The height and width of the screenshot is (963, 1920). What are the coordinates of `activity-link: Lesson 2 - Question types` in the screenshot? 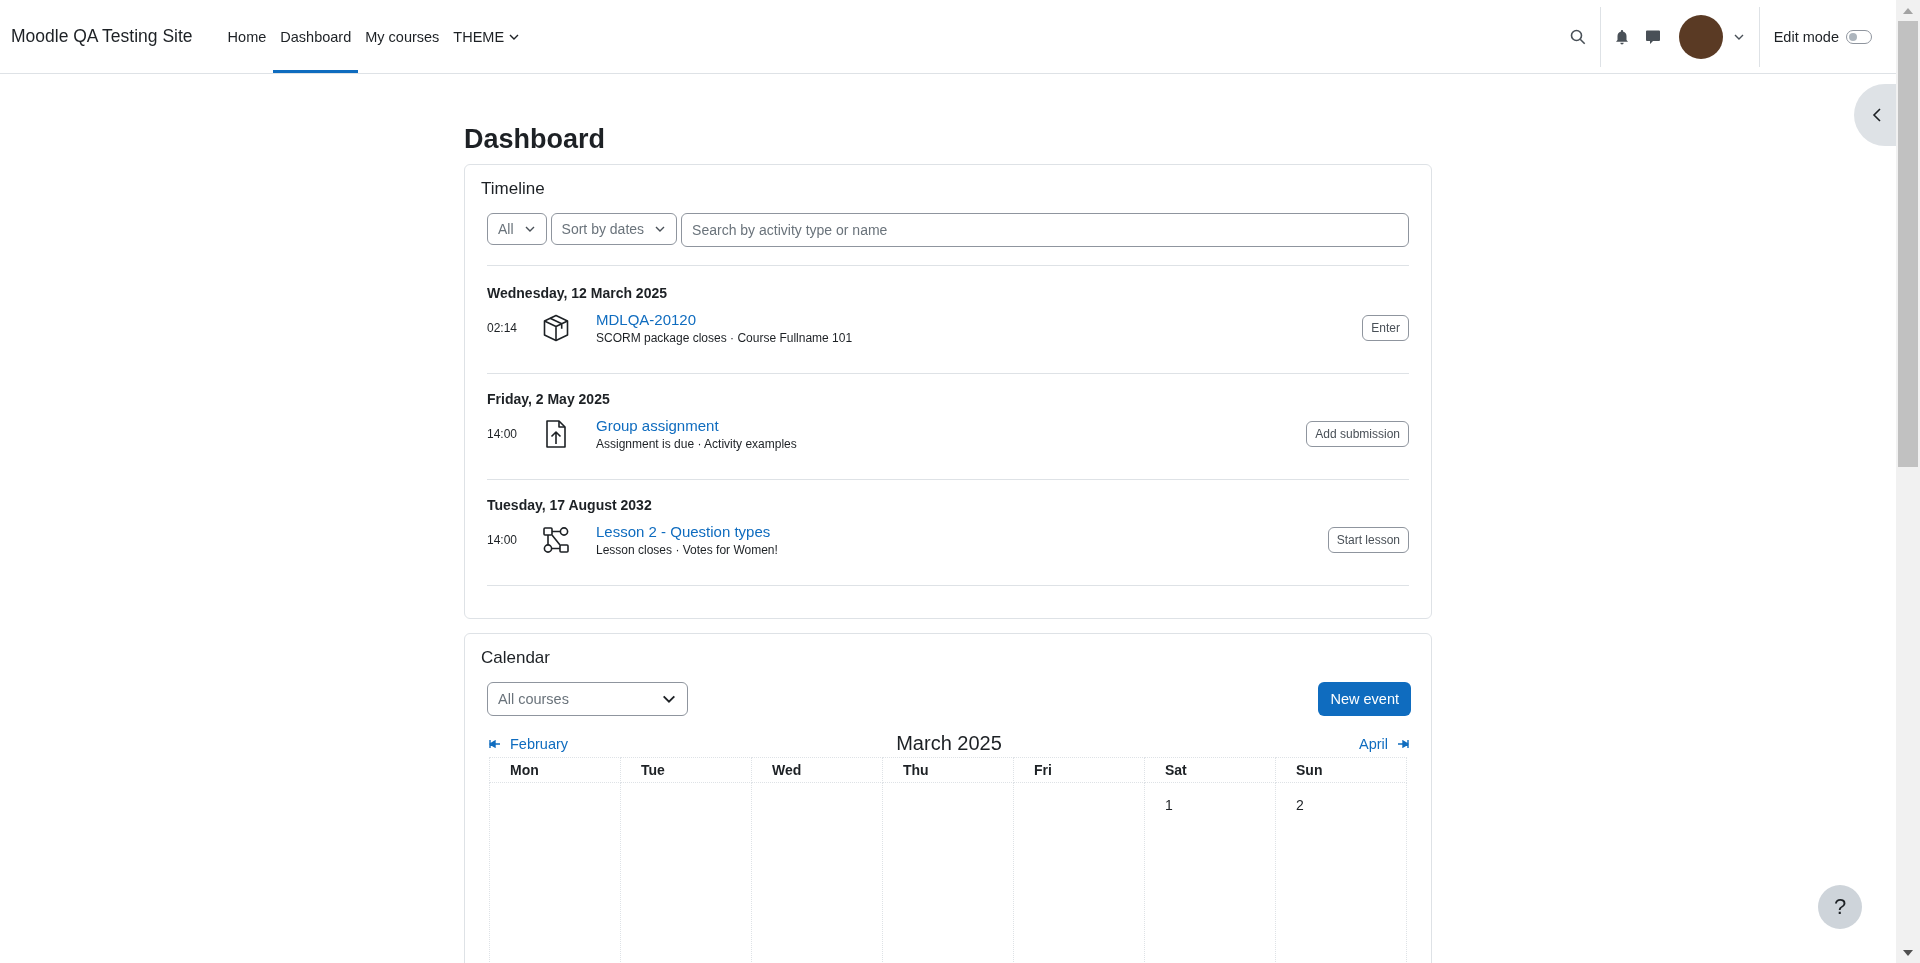 It's located at (683, 531).